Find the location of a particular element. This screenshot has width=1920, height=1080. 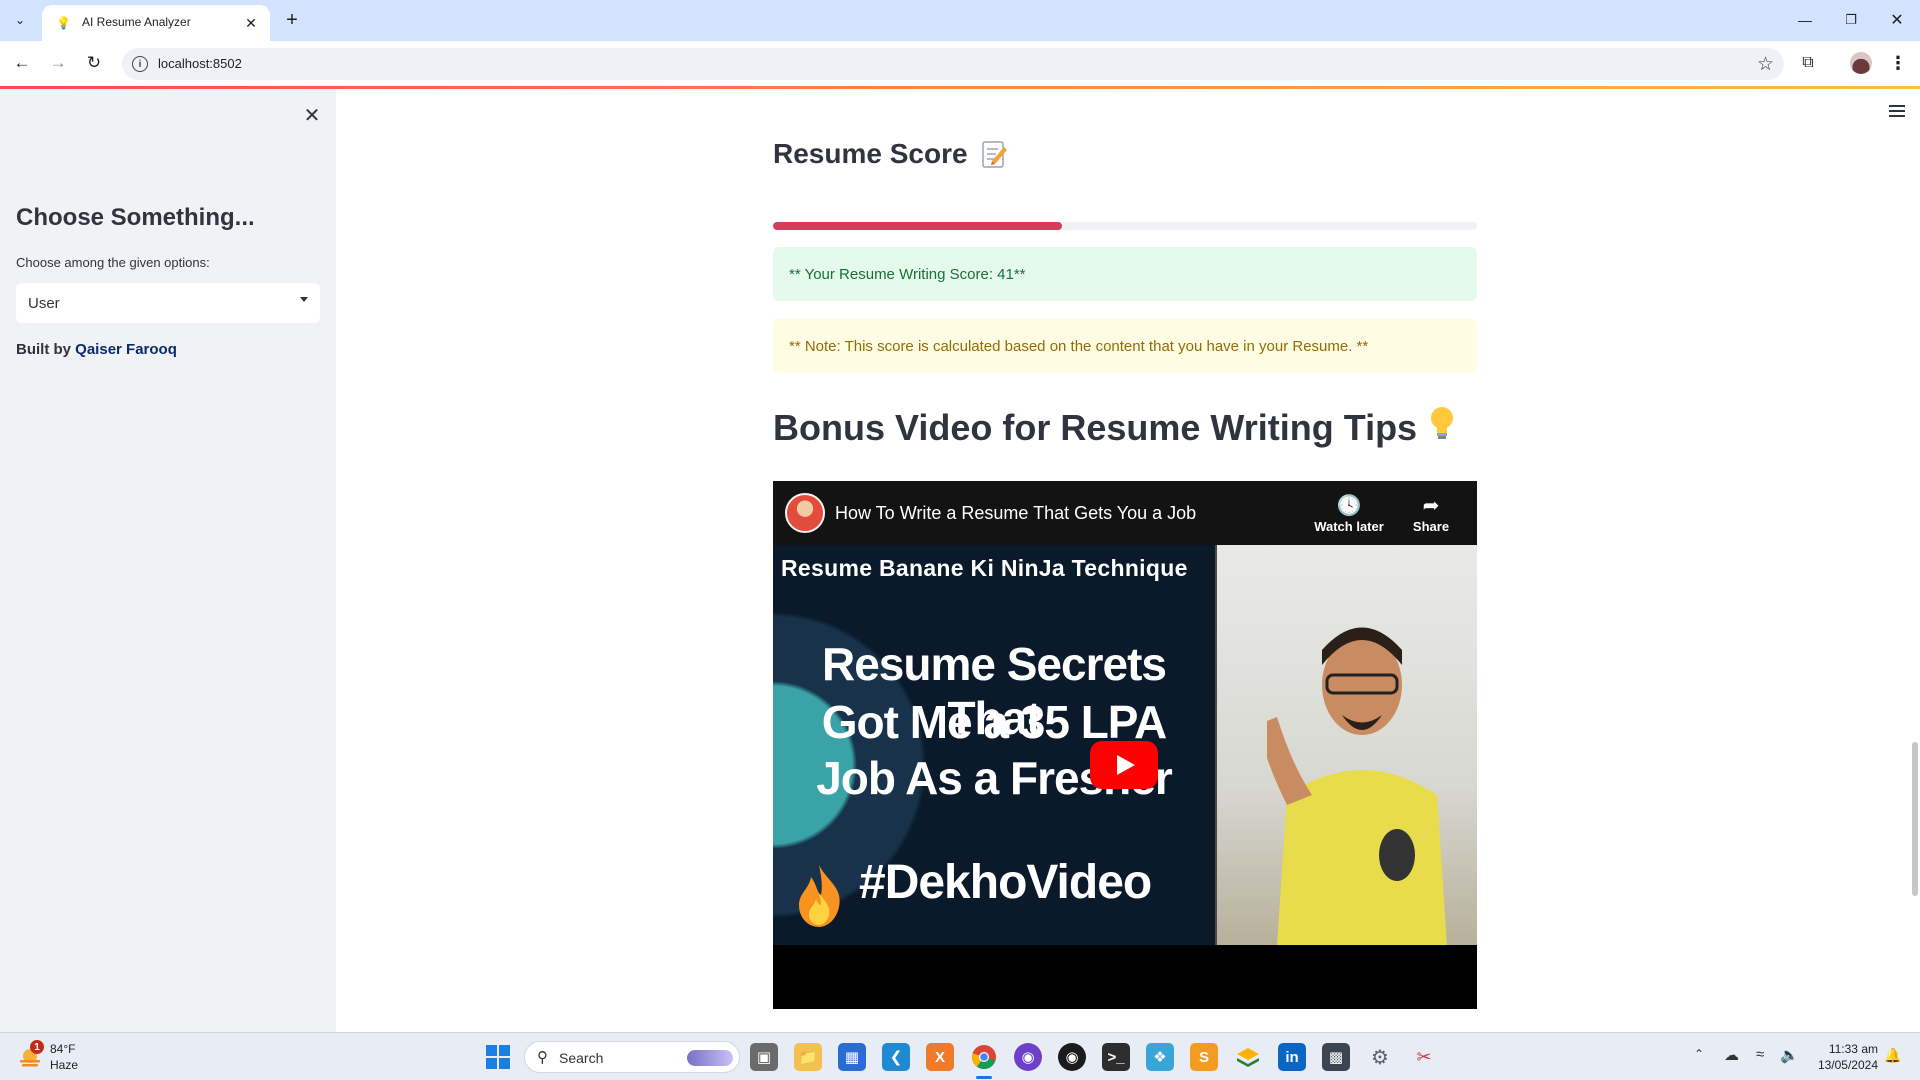

weather-temperature: 84°F is located at coordinates (62, 1049).